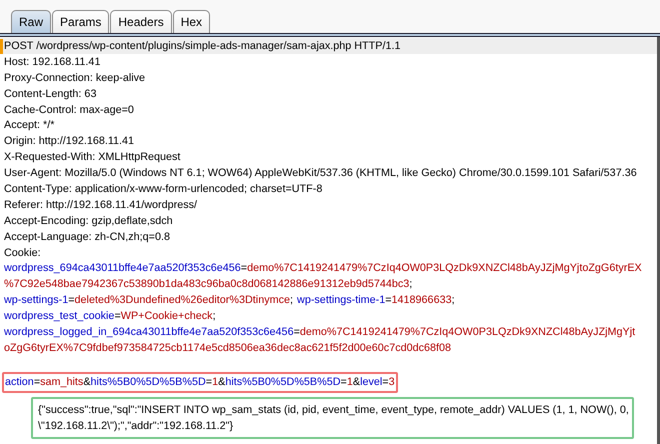  What do you see at coordinates (207, 284) in the screenshot?
I see `param-value: %7C92e548bae7942367c53890b1da483c96ba0c8d068142886e91312eb9d5744bc3` at bounding box center [207, 284].